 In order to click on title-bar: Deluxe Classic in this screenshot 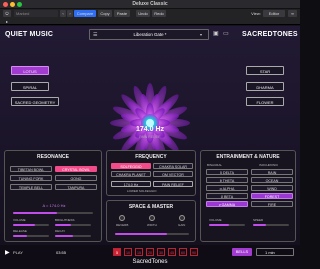, I will do `click(150, 4)`.